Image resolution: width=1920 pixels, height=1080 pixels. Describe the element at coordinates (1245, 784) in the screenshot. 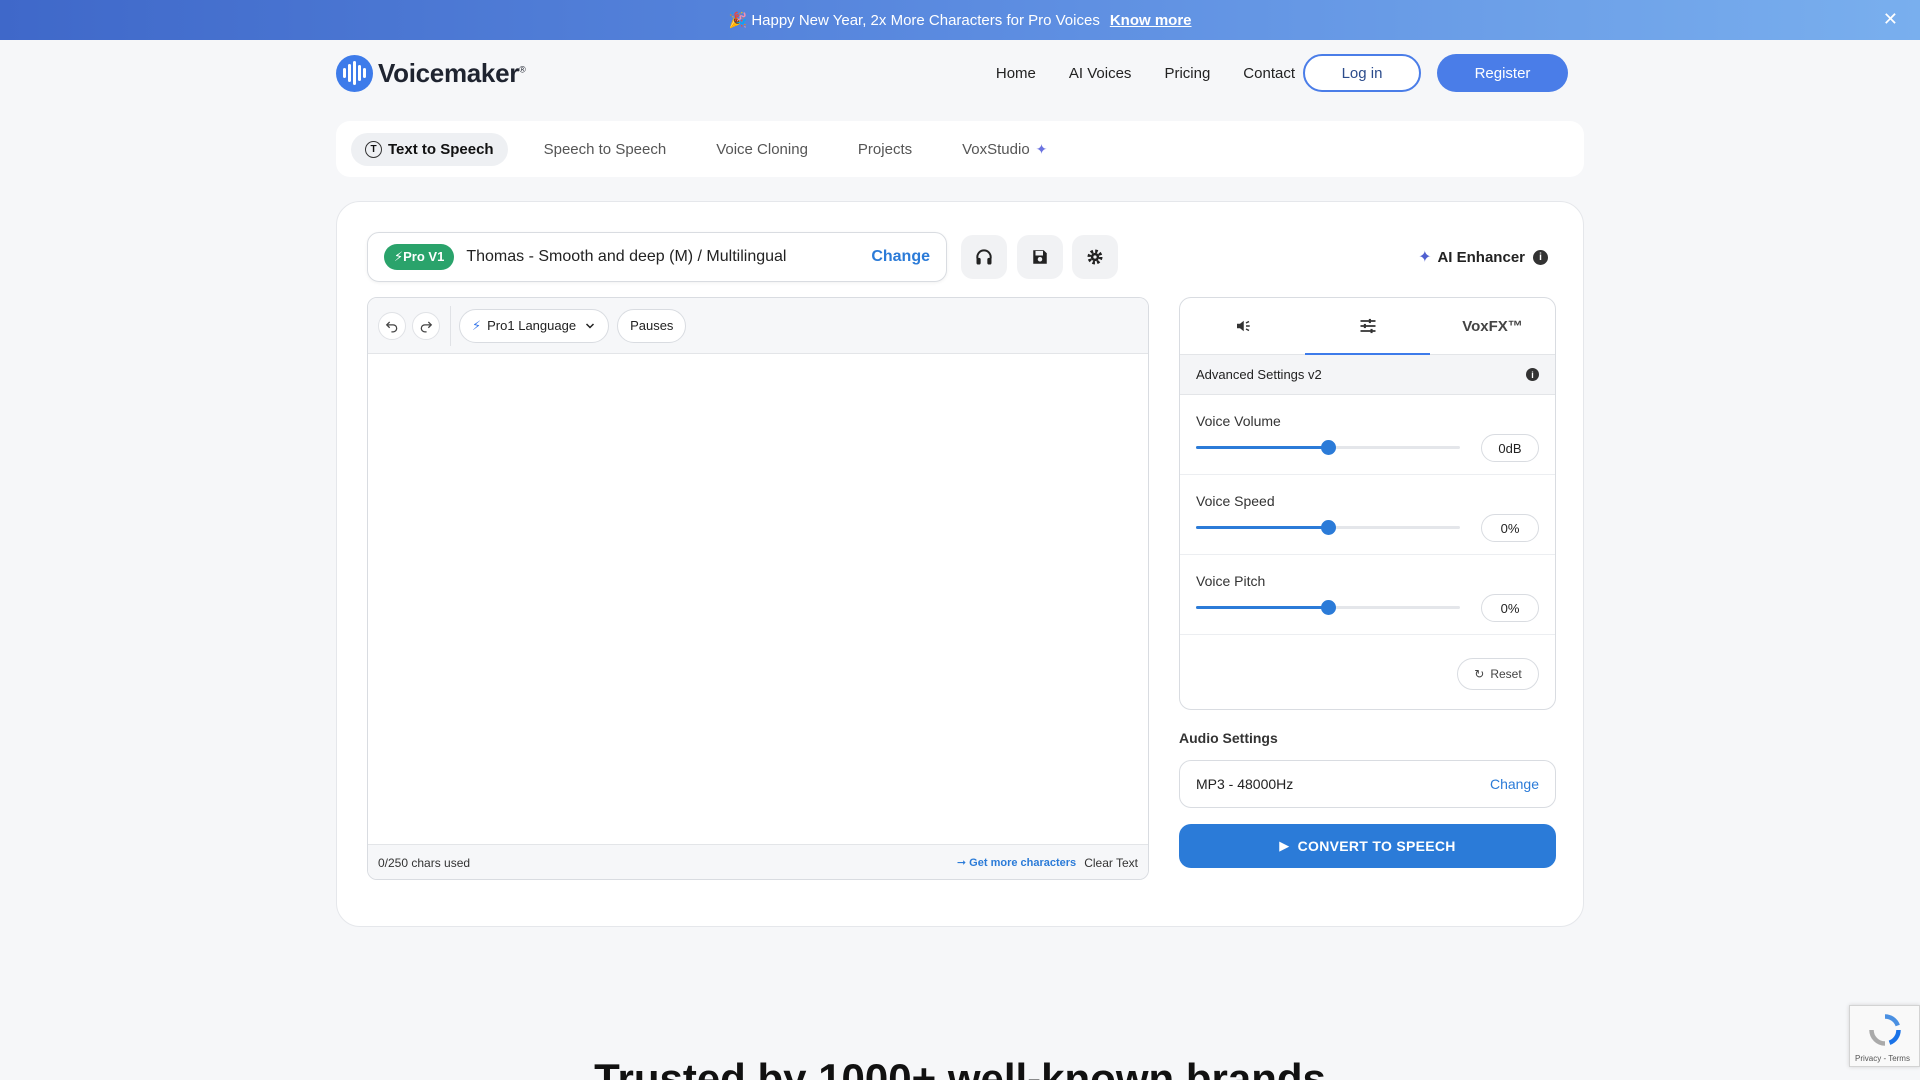

I see `audio-format-value: MP3 - 48000Hz` at that location.